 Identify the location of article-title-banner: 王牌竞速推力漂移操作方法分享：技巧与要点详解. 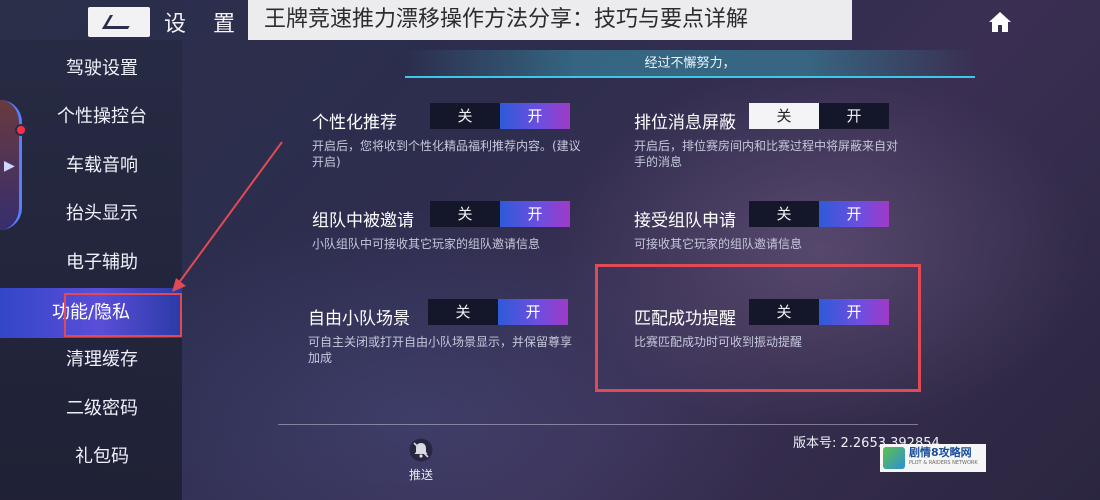
(550, 20).